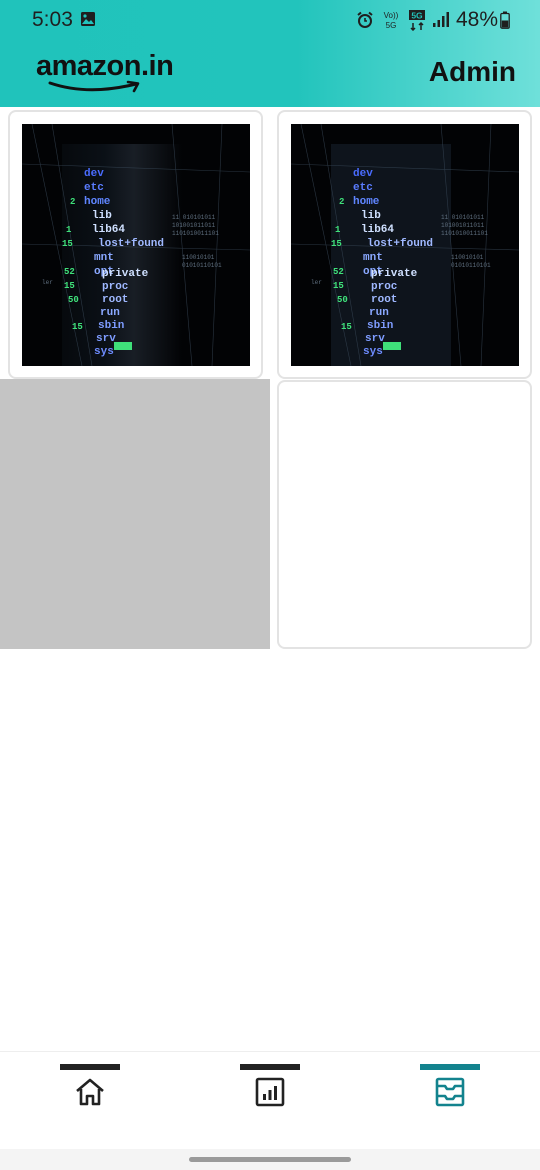 The width and height of the screenshot is (540, 1170). Describe the element at coordinates (94, 86) in the screenshot. I see `logo-smile-icon` at that location.